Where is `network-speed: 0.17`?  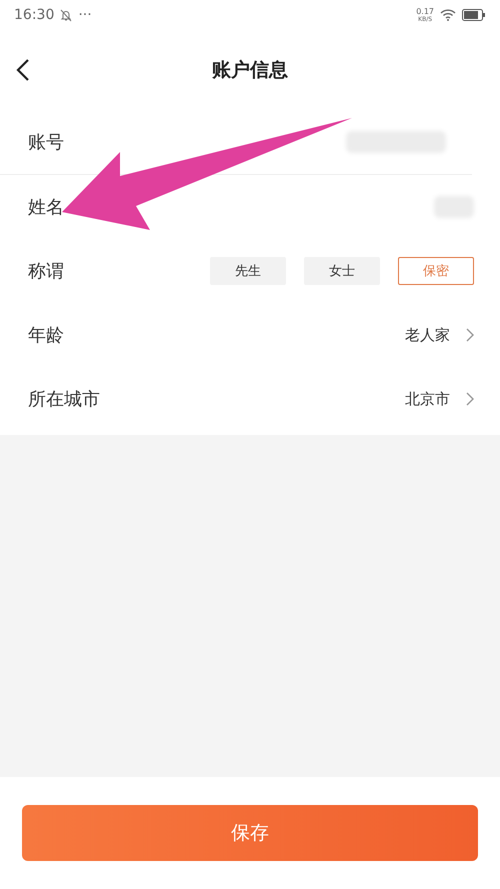
network-speed: 0.17 is located at coordinates (425, 11).